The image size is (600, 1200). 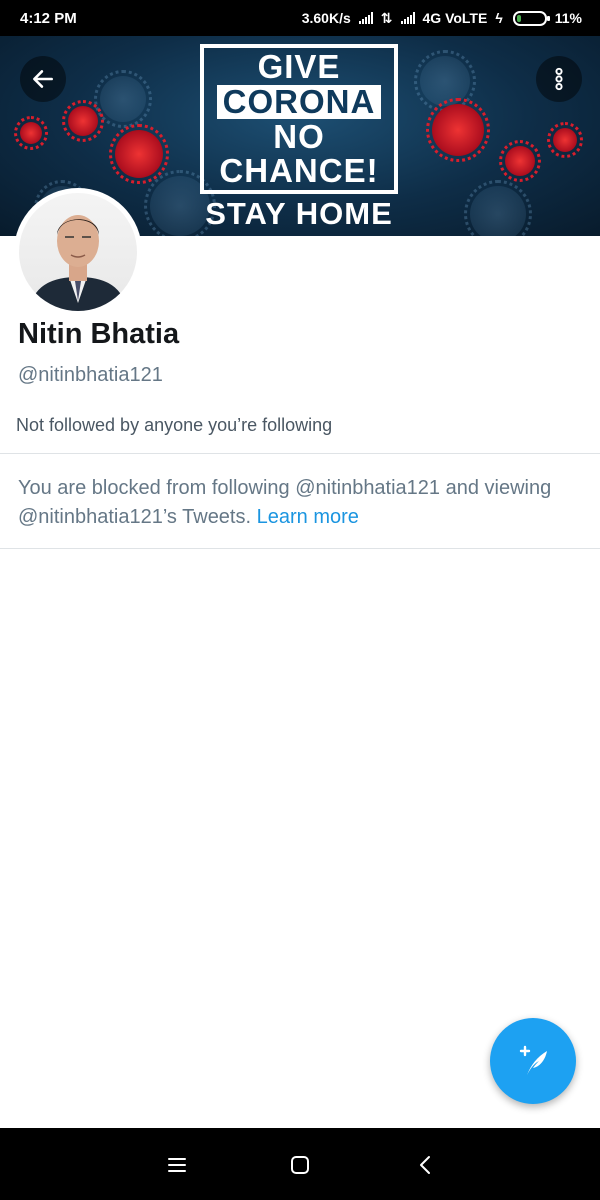 I want to click on network-type: 4G VoLTE, so click(x=455, y=18).